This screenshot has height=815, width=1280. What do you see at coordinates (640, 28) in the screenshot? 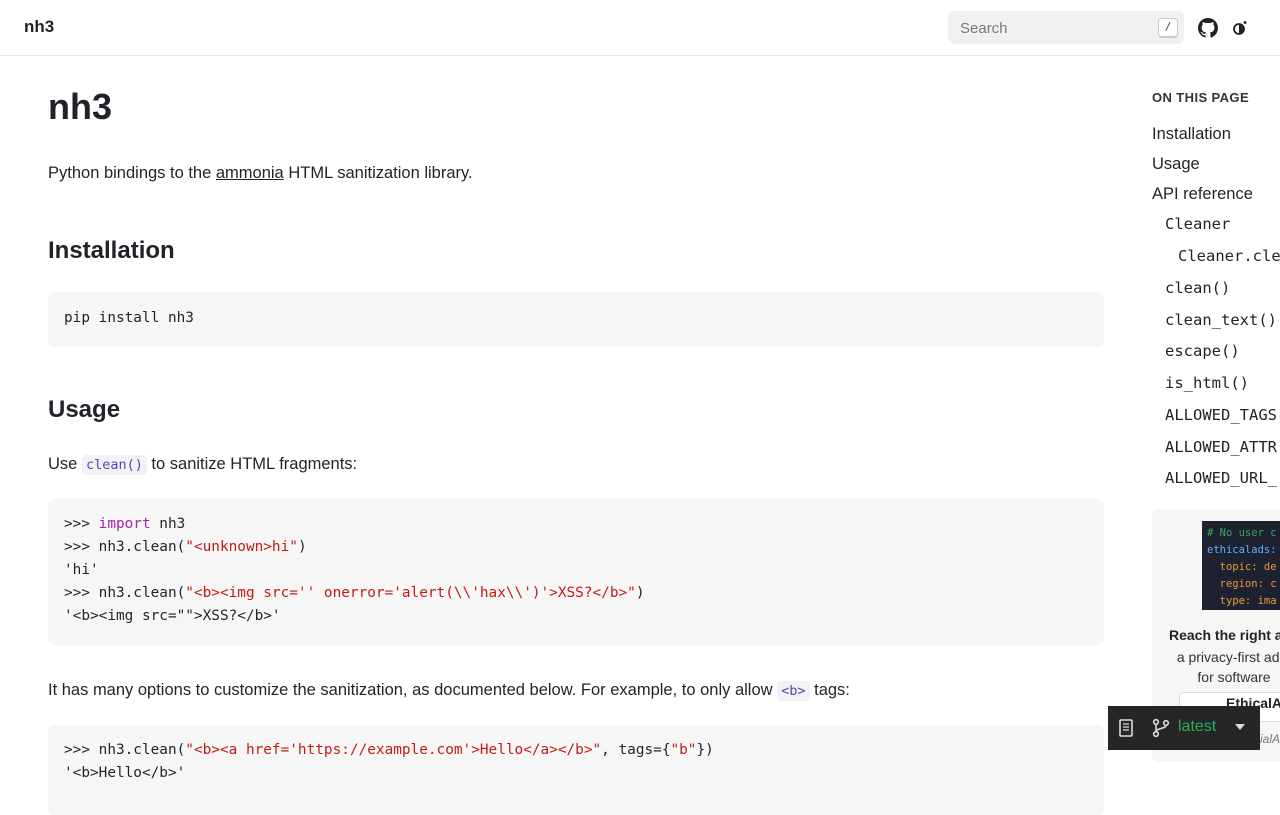
I see `top-header: nh3 /` at bounding box center [640, 28].